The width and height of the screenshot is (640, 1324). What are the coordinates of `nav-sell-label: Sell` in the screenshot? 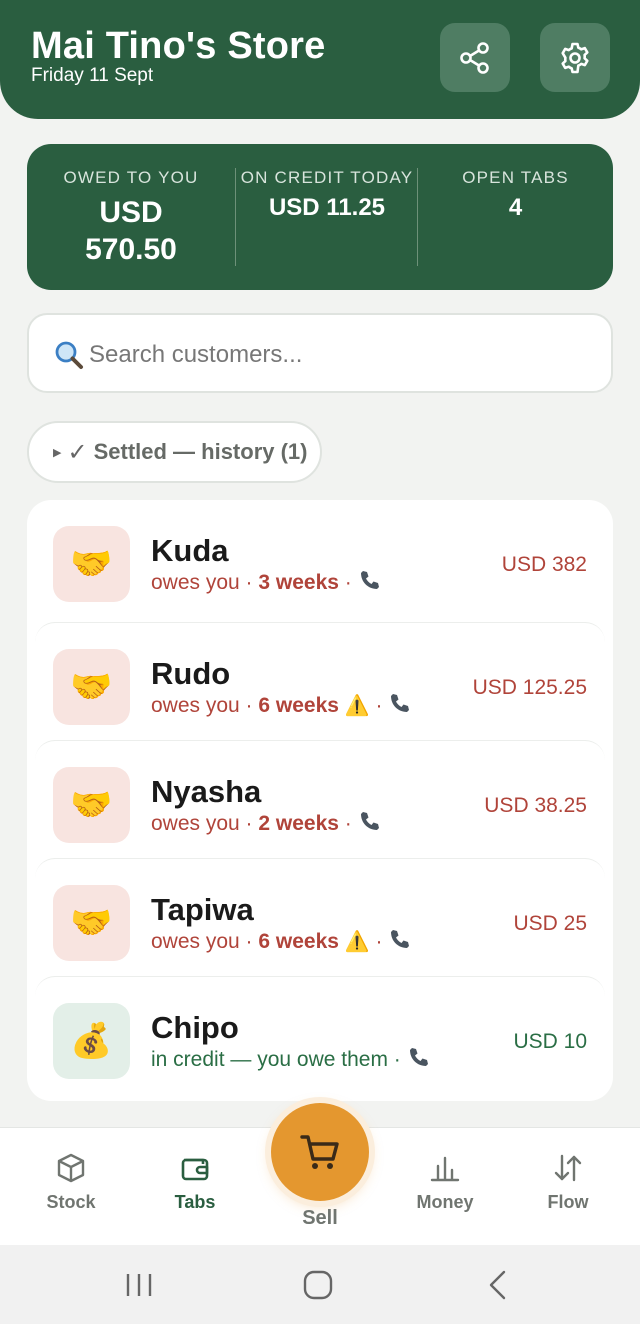 It's located at (320, 1218).